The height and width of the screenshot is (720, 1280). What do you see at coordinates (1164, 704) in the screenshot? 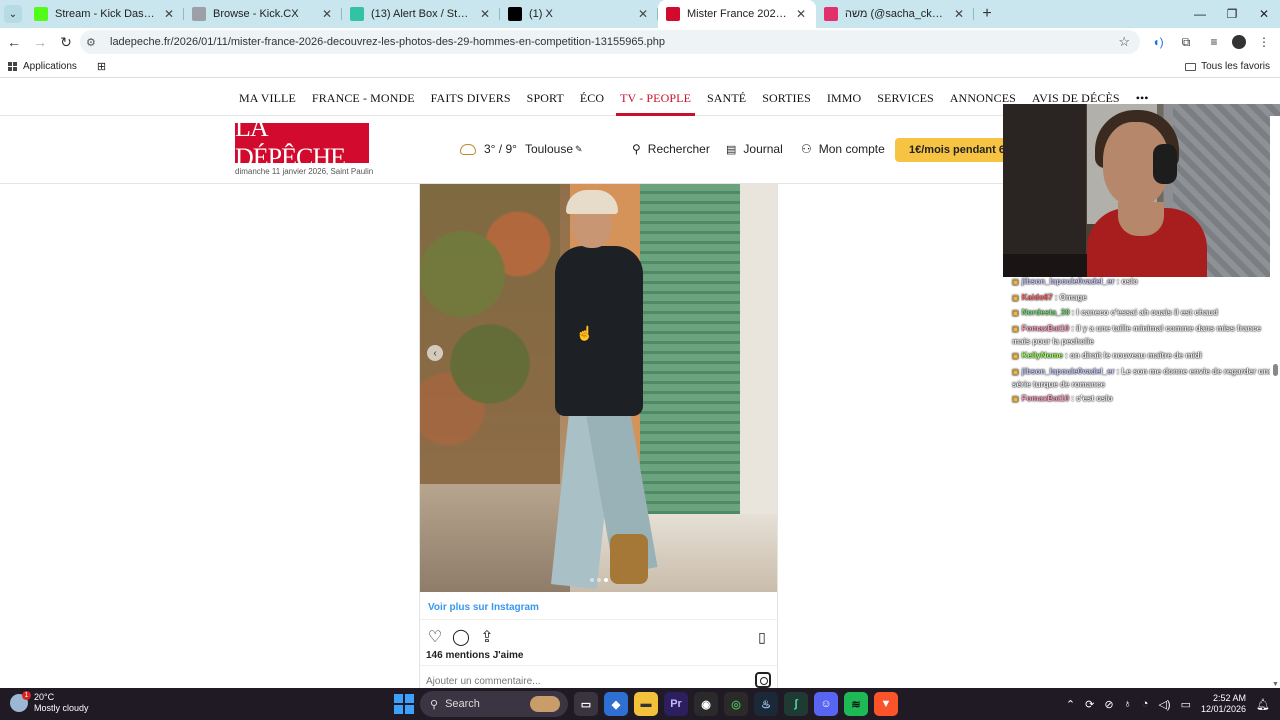
I see `volume-icon: ◁)` at bounding box center [1164, 704].